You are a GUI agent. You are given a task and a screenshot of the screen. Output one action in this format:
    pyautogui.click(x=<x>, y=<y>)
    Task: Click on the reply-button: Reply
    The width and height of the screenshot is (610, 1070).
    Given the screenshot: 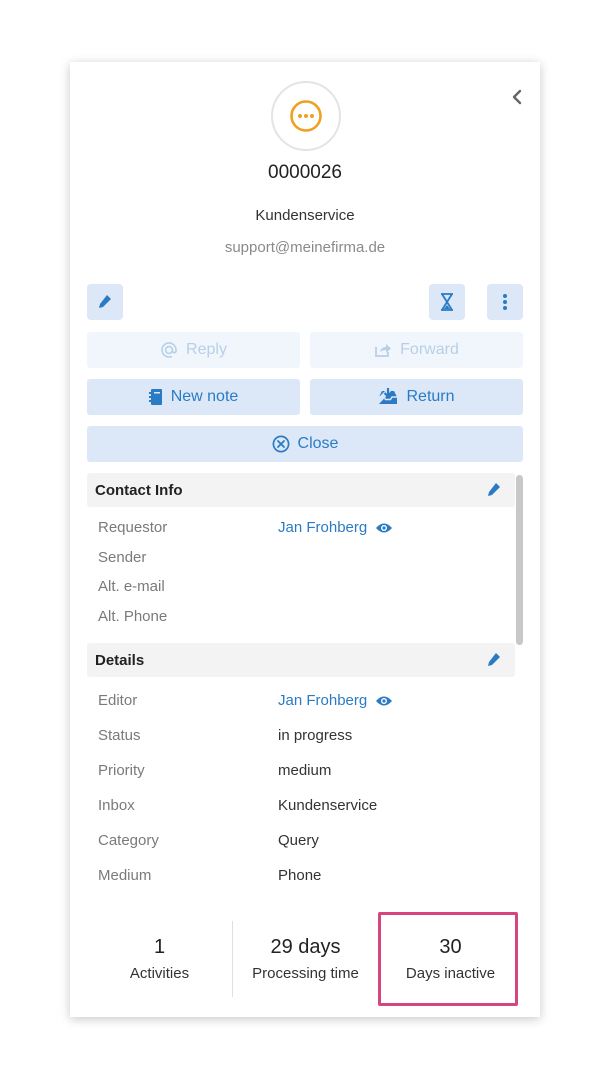 What is the action you would take?
    pyautogui.click(x=193, y=350)
    